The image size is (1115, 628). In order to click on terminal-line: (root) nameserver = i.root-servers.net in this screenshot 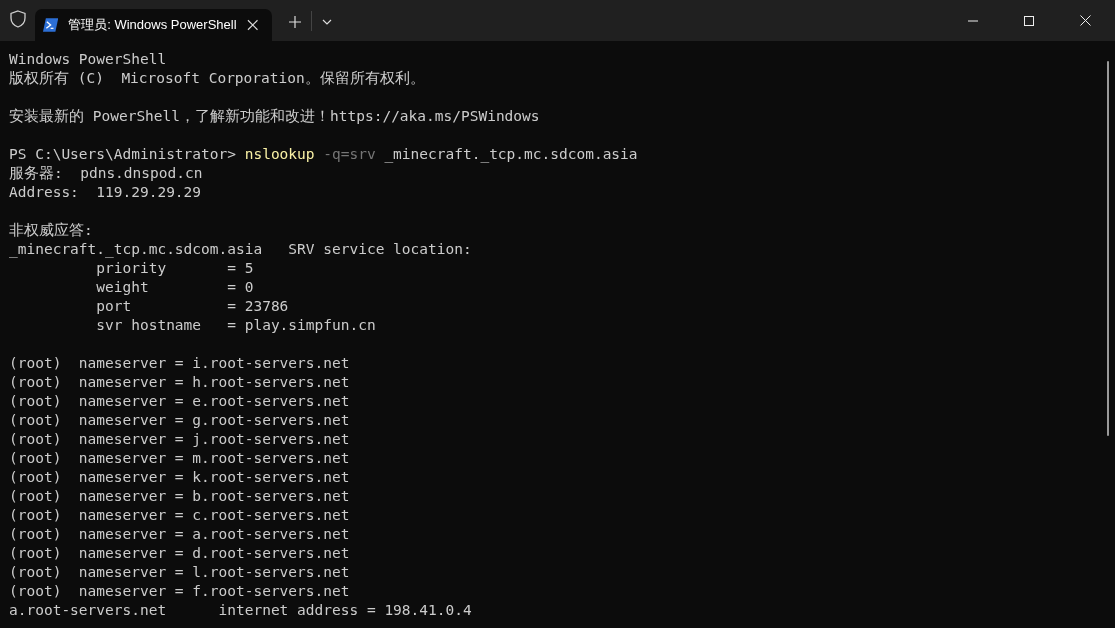, I will do `click(180, 363)`.